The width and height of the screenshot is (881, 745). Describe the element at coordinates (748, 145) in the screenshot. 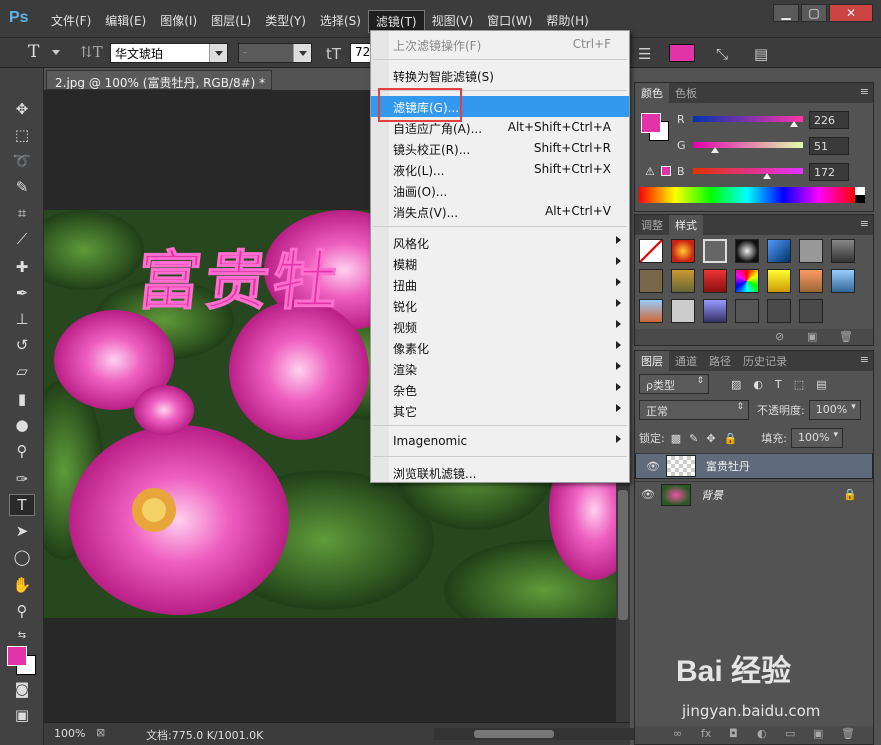

I see `green-slider` at that location.